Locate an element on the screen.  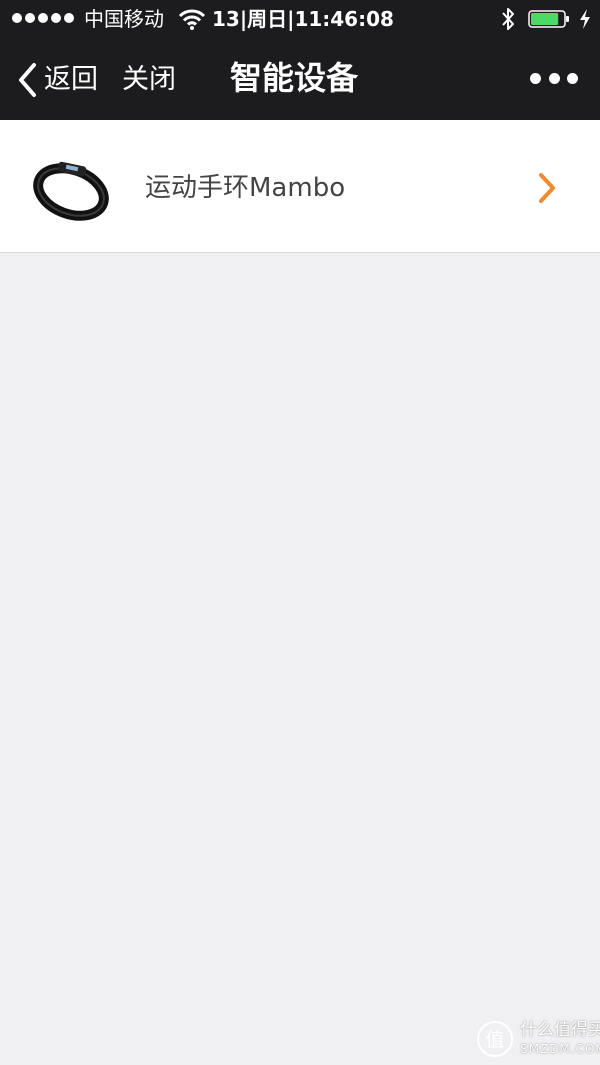
chevron-left-icon is located at coordinates (27, 80).